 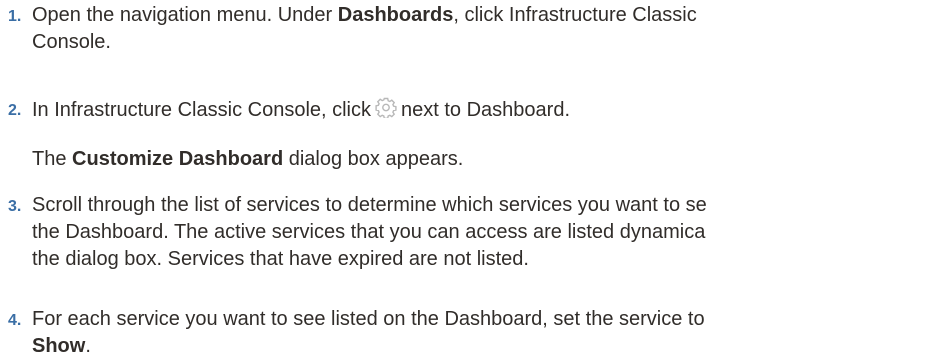 I want to click on step-number: 2., so click(x=15, y=110).